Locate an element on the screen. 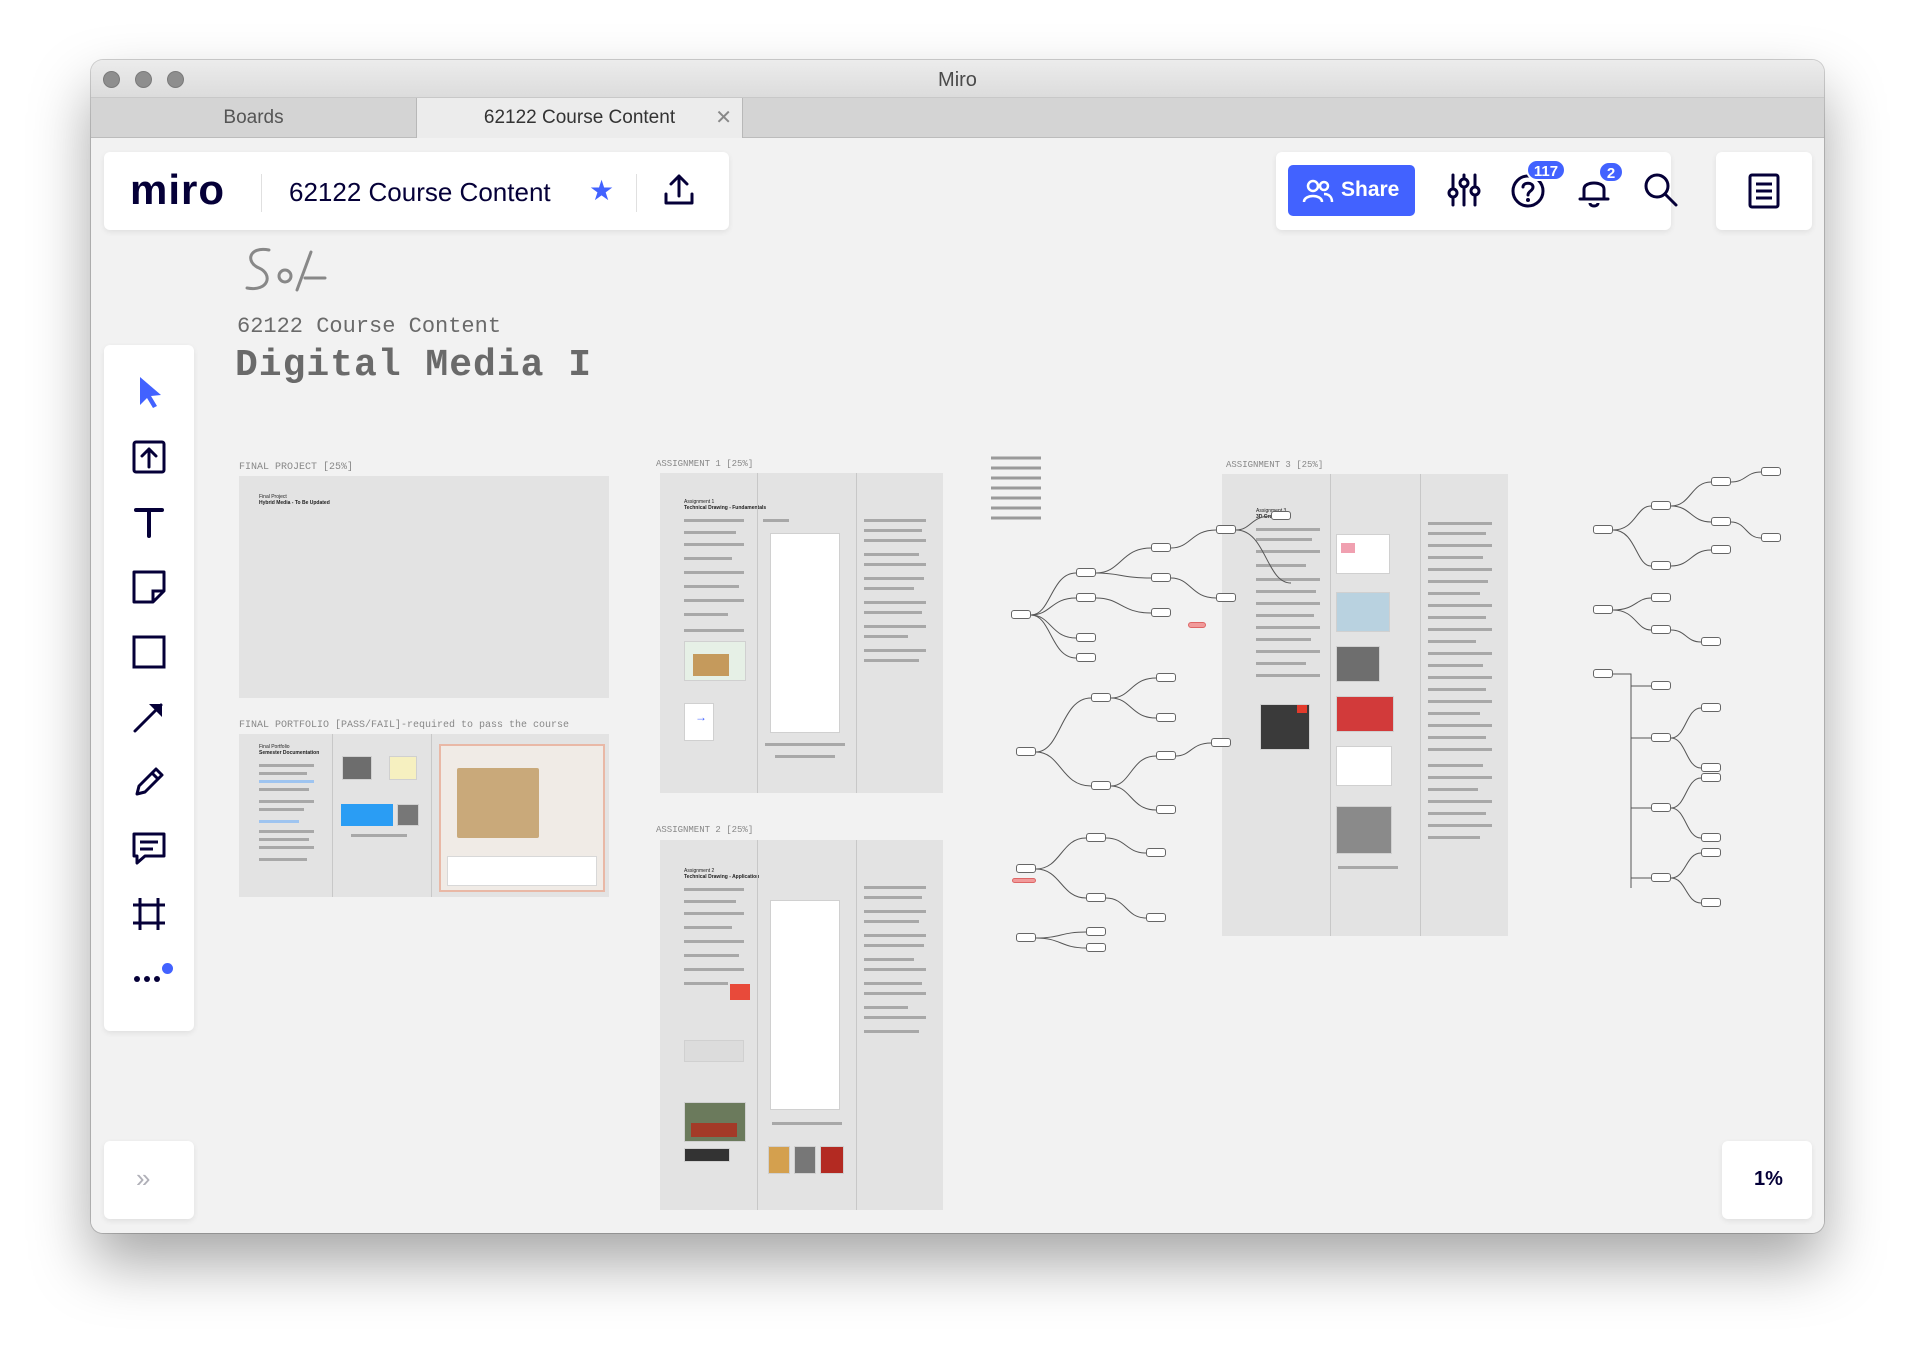 The height and width of the screenshot is (1350, 1908). tab-close-icon: ✕ is located at coordinates (723, 118).